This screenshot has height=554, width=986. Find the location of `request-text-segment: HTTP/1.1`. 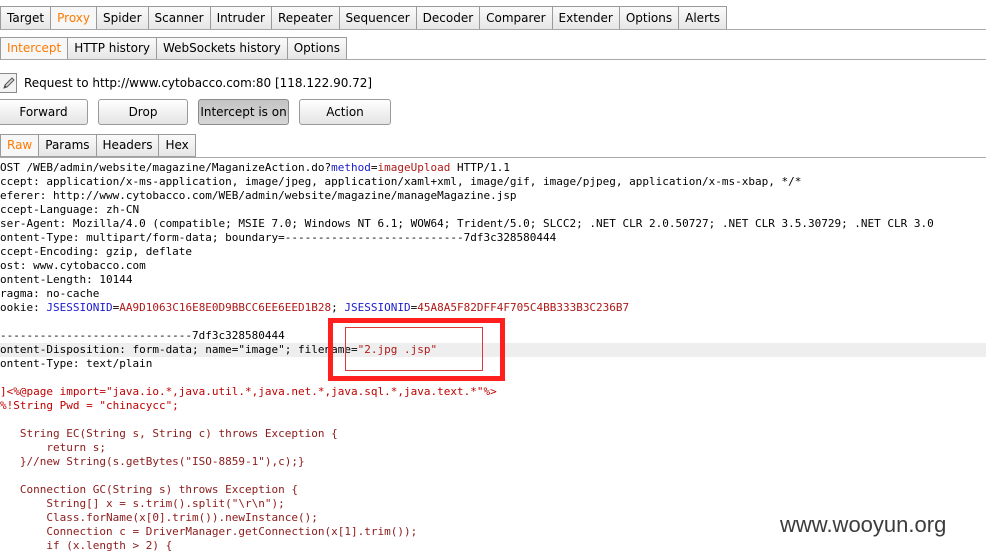

request-text-segment: HTTP/1.1 is located at coordinates (480, 167).